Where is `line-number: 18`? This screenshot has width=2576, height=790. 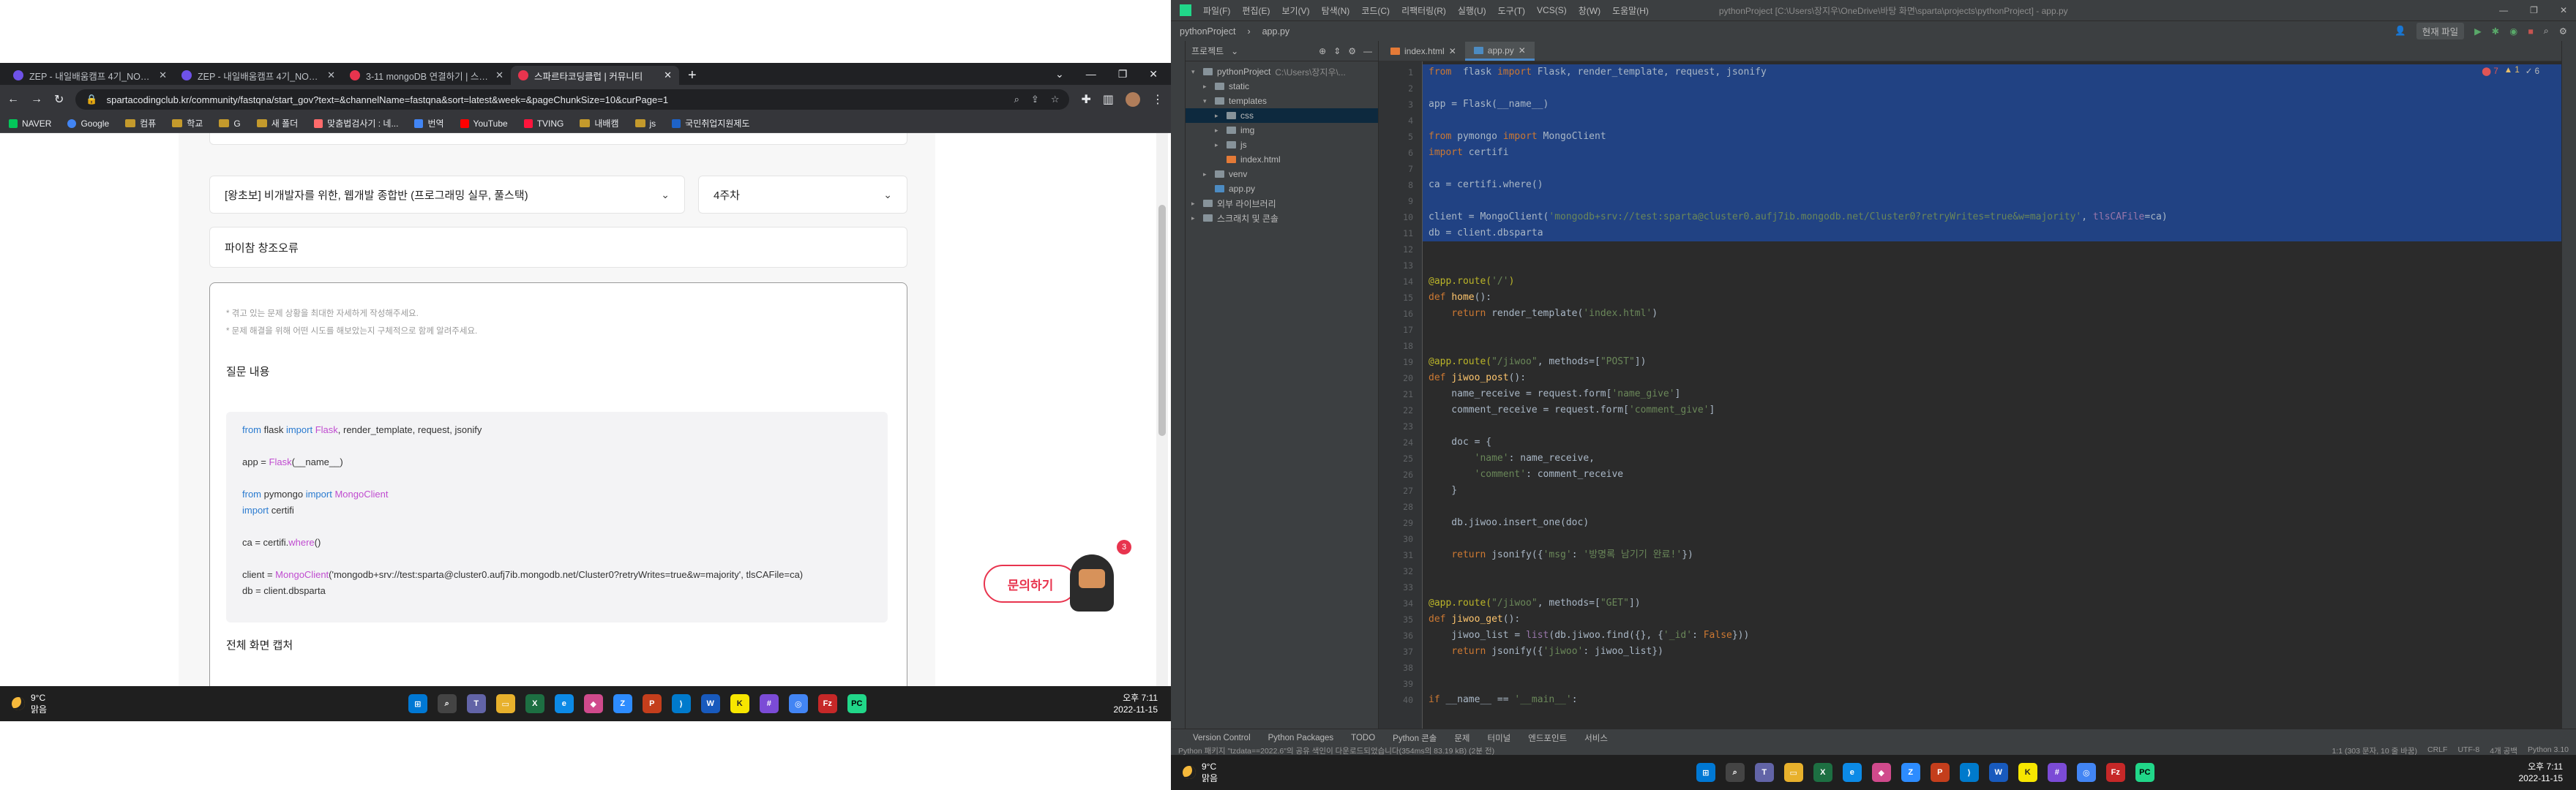 line-number: 18 is located at coordinates (1408, 346).